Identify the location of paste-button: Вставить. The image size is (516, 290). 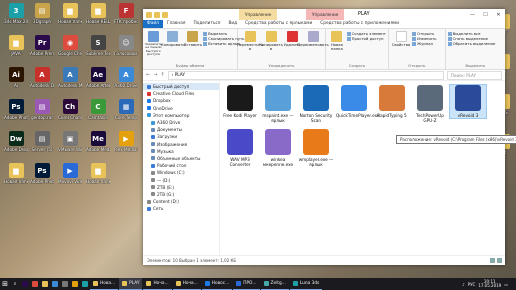
(193, 44).